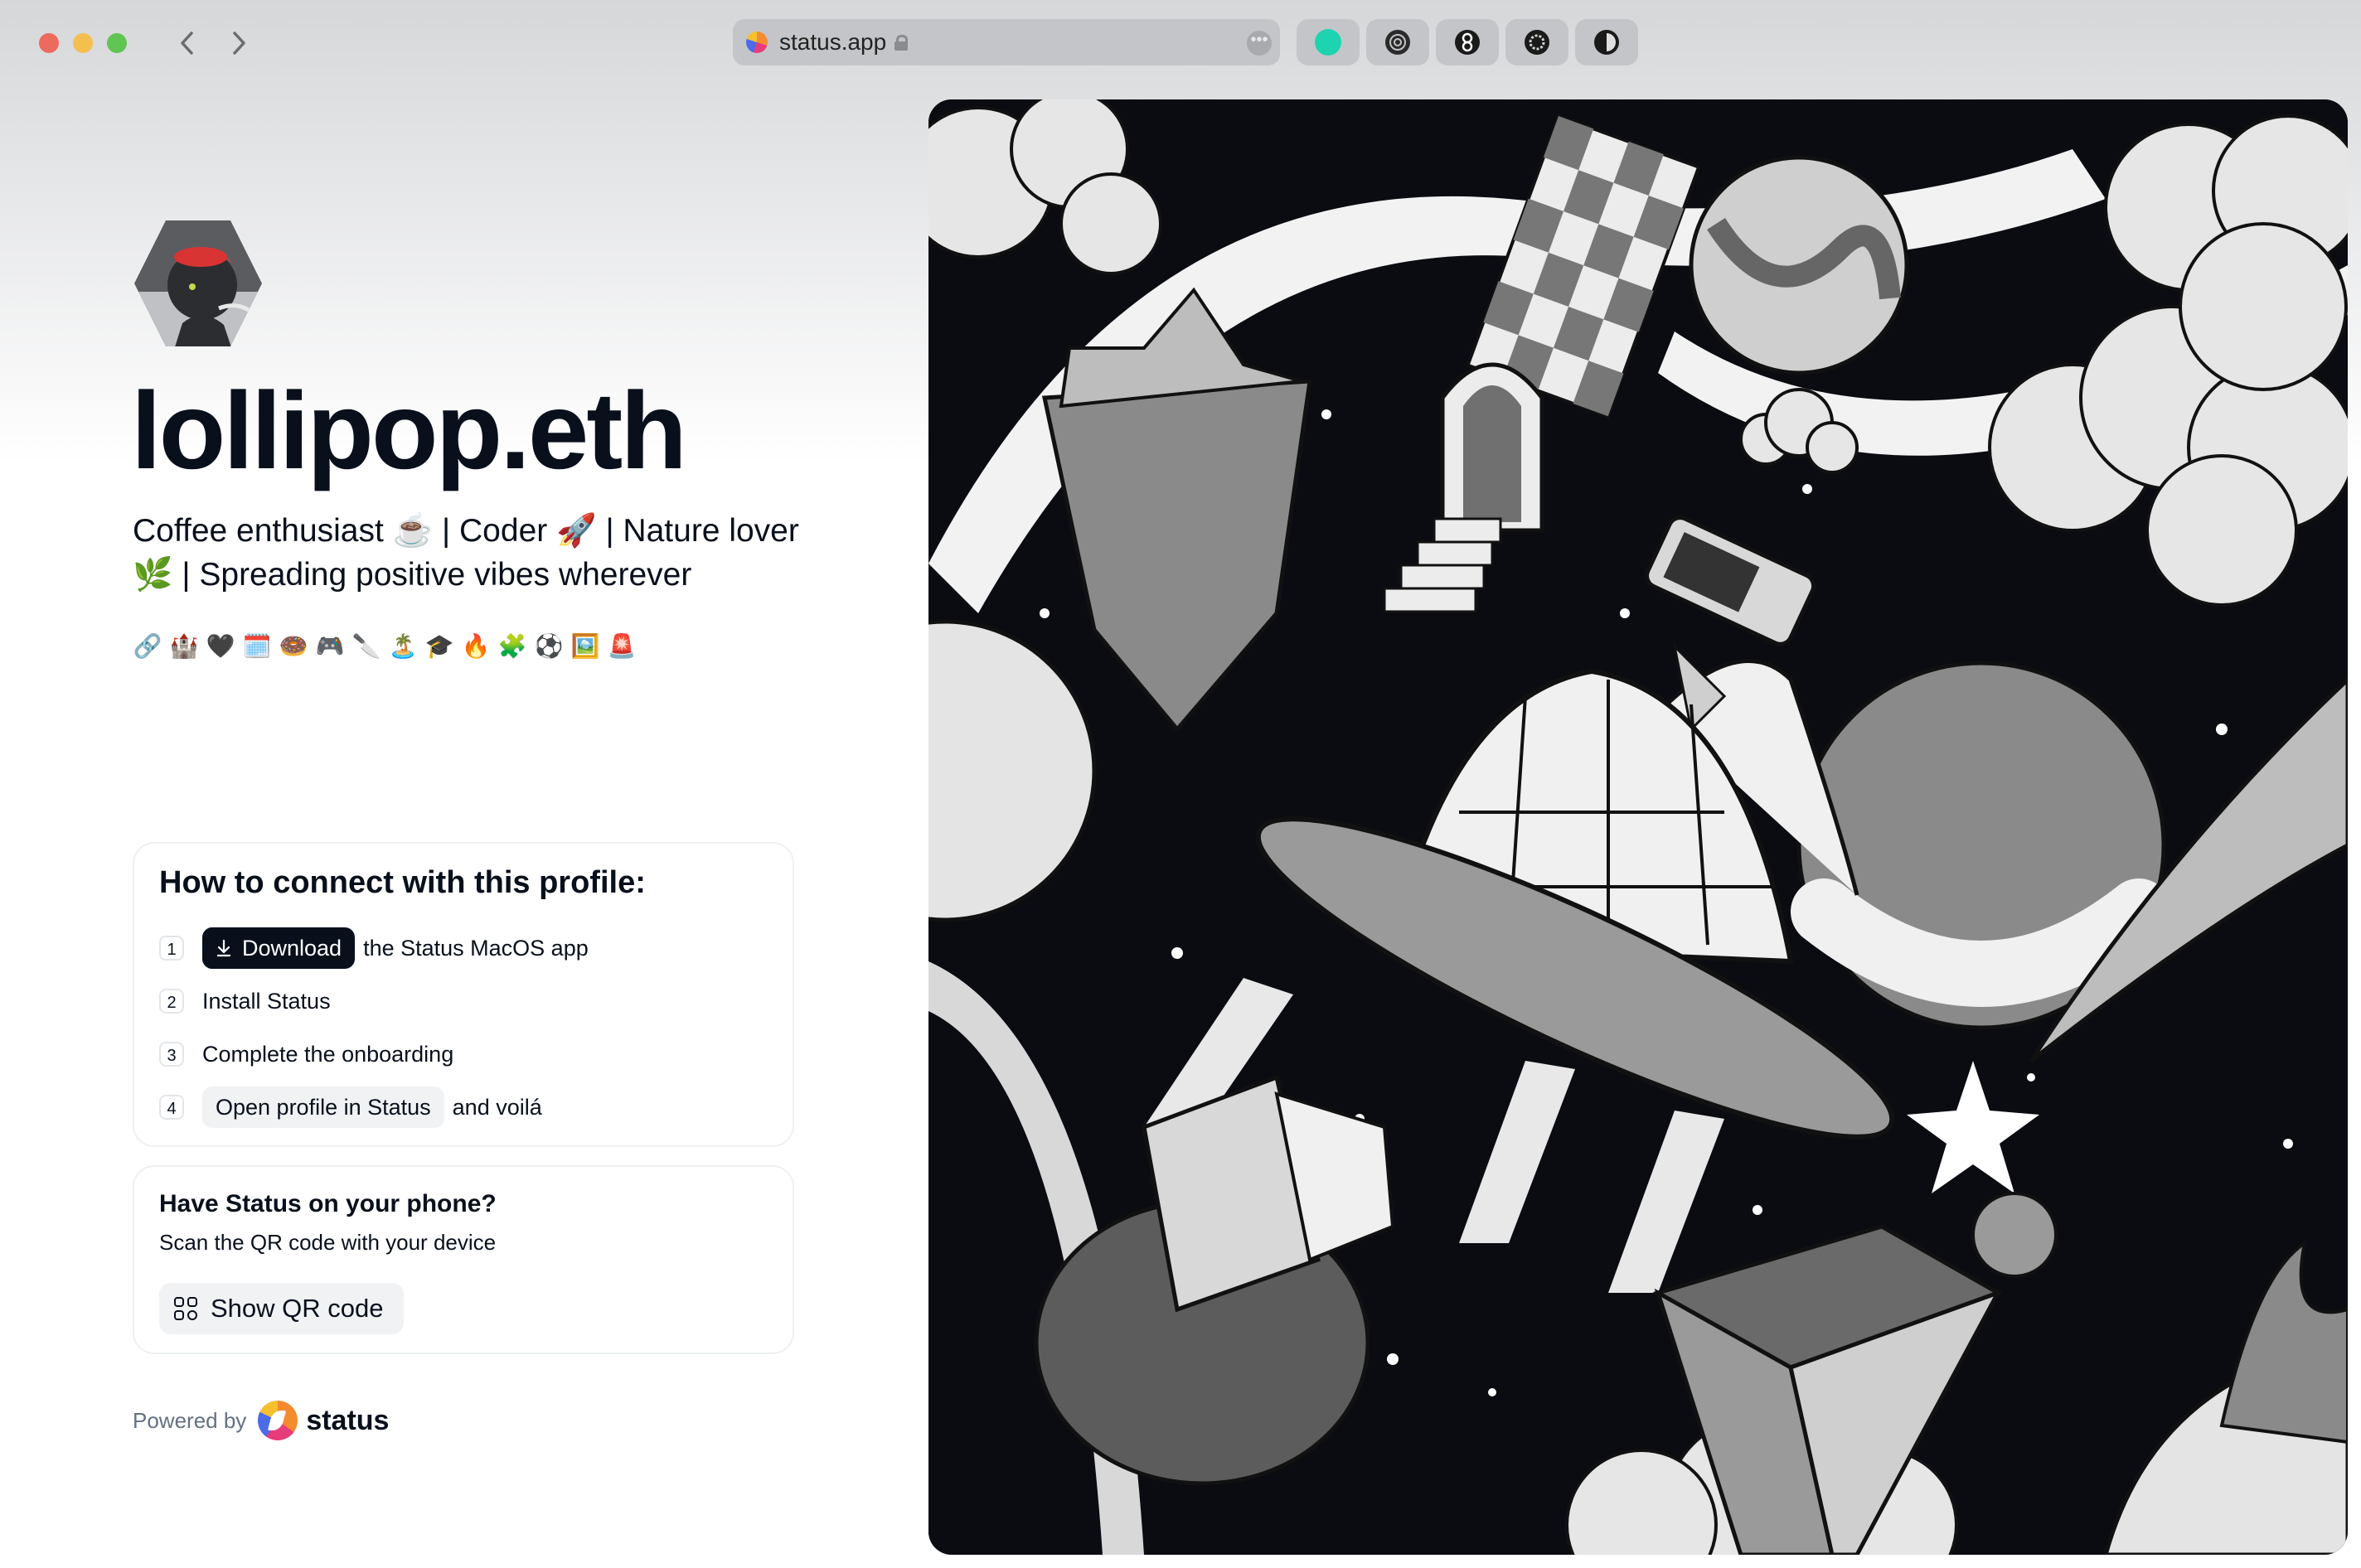  What do you see at coordinates (190, 1420) in the screenshot?
I see `powered-by-text: Powered by` at bounding box center [190, 1420].